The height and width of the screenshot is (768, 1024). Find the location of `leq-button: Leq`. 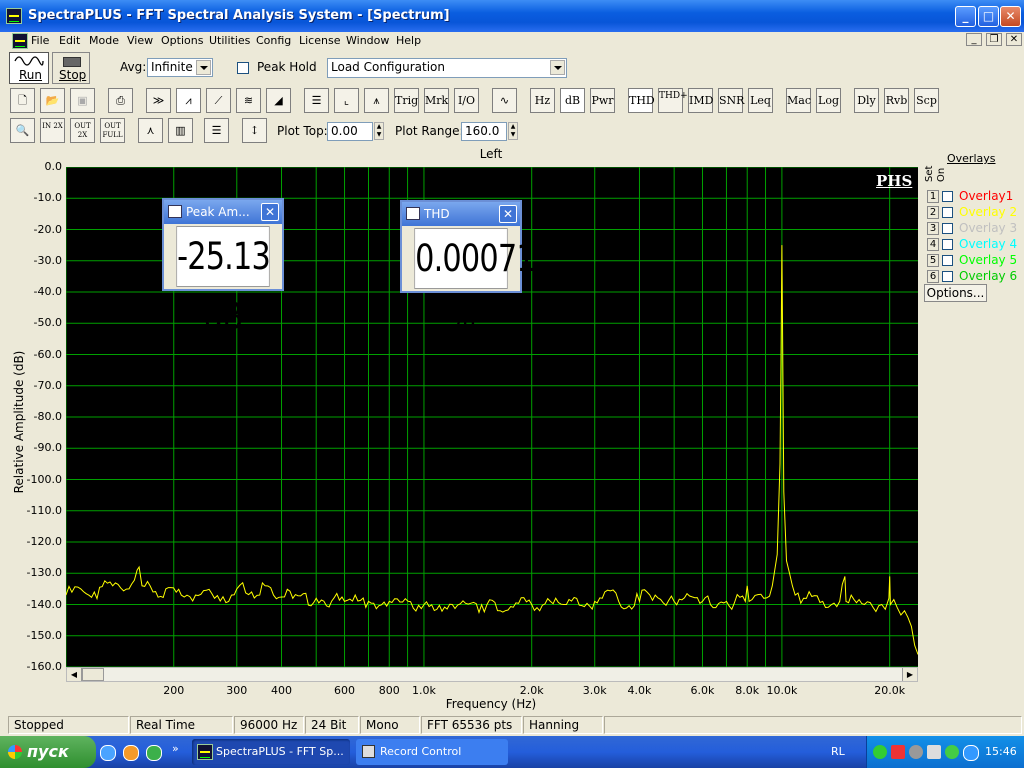

leq-button: Leq is located at coordinates (760, 100).